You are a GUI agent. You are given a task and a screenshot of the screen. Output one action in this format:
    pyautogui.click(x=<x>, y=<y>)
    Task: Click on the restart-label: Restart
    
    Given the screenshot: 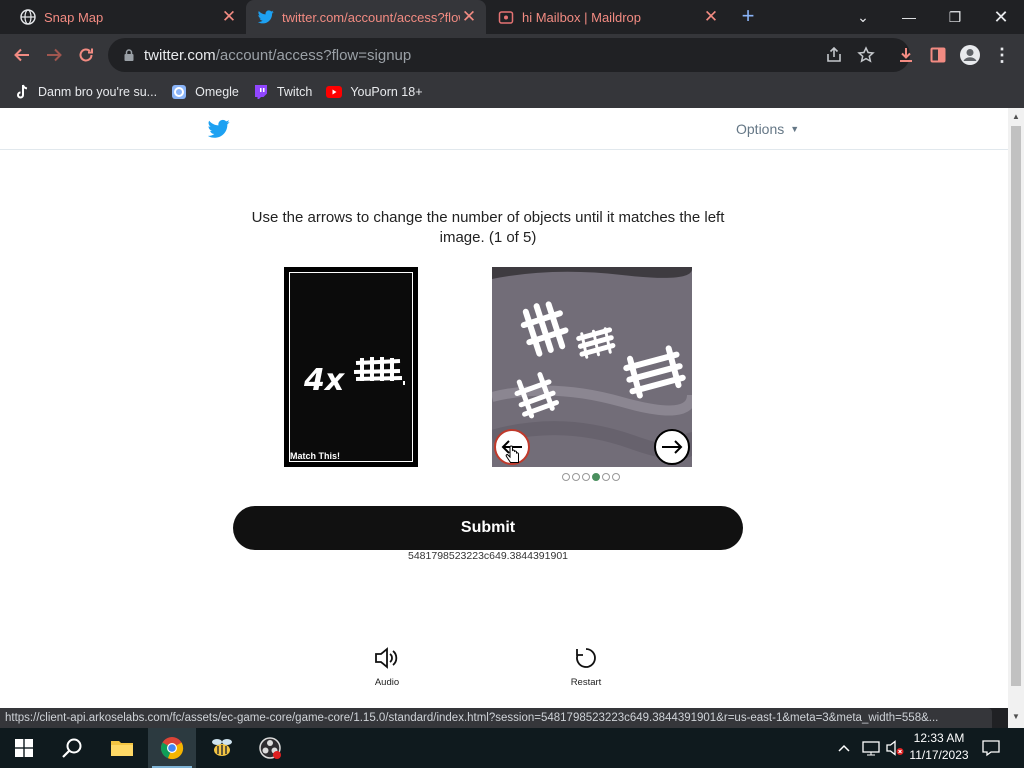 What is the action you would take?
    pyautogui.click(x=586, y=682)
    